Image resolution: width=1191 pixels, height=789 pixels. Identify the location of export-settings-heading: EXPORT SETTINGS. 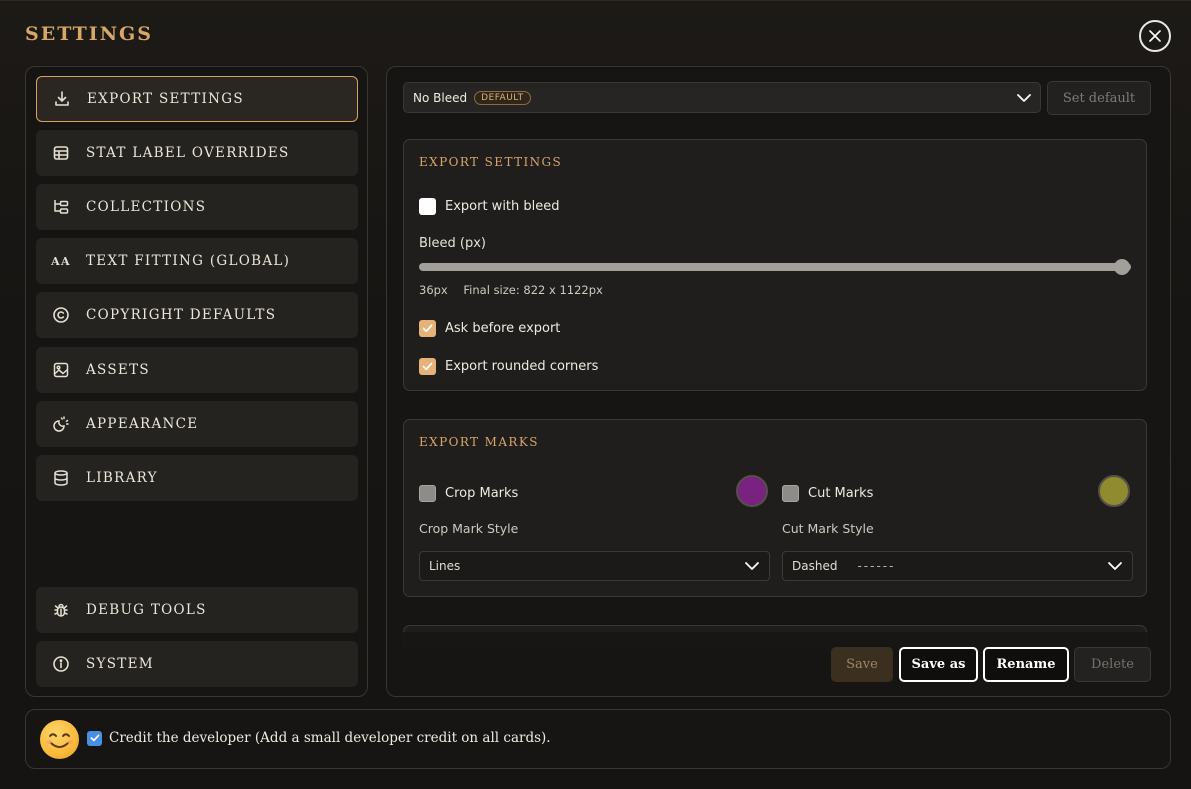
(491, 162).